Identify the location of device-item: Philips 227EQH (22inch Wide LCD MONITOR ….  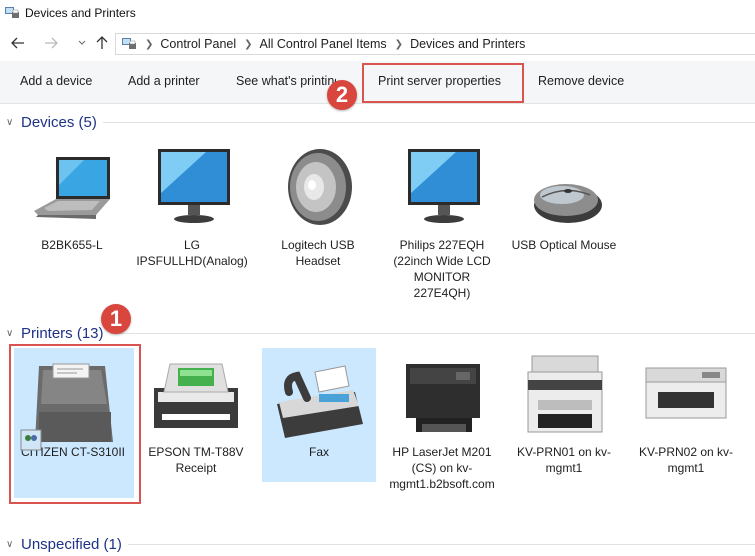
(442, 223).